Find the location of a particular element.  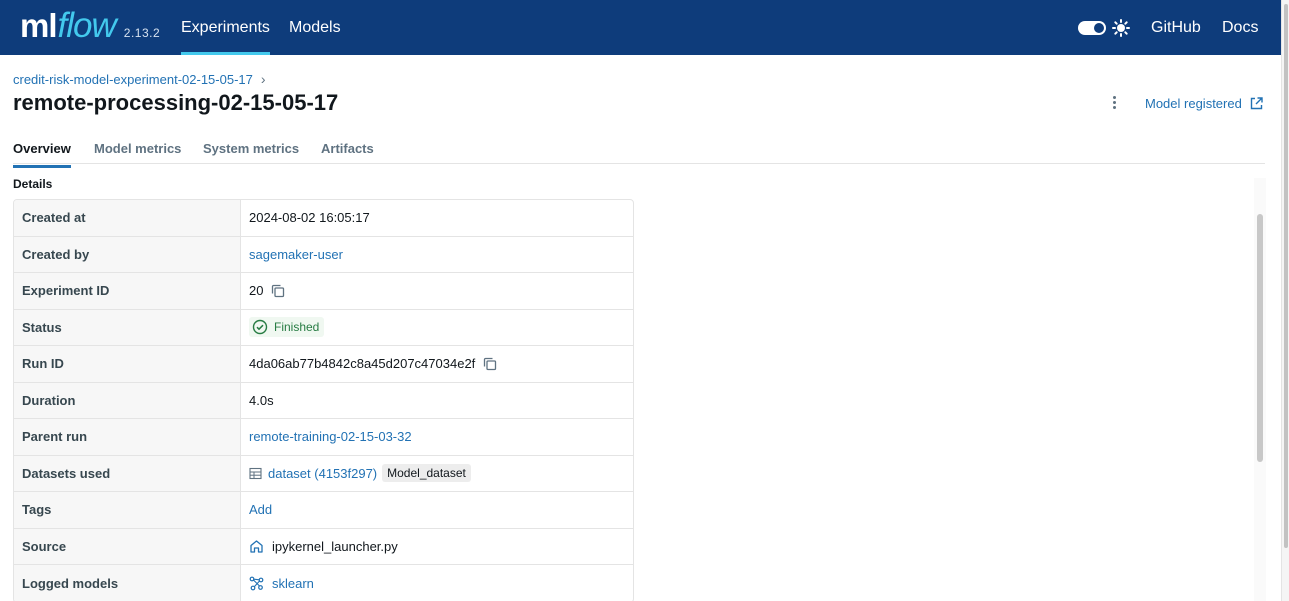

page-scrollbar-thumb is located at coordinates (1286, 276).